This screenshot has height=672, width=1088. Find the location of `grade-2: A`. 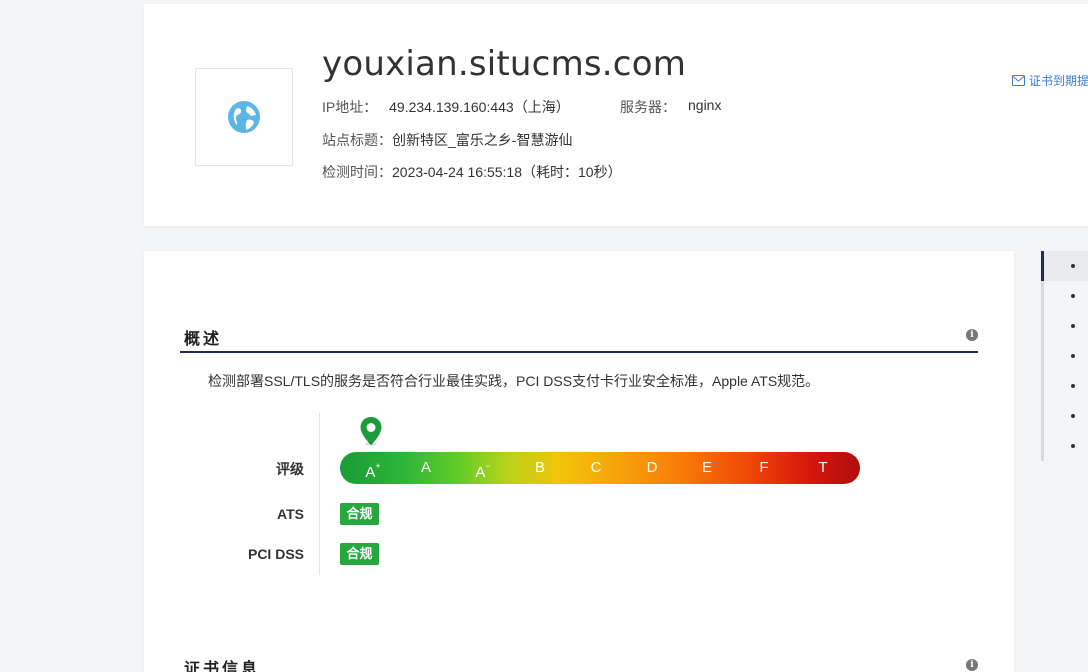

grade-2: A is located at coordinates (426, 467).